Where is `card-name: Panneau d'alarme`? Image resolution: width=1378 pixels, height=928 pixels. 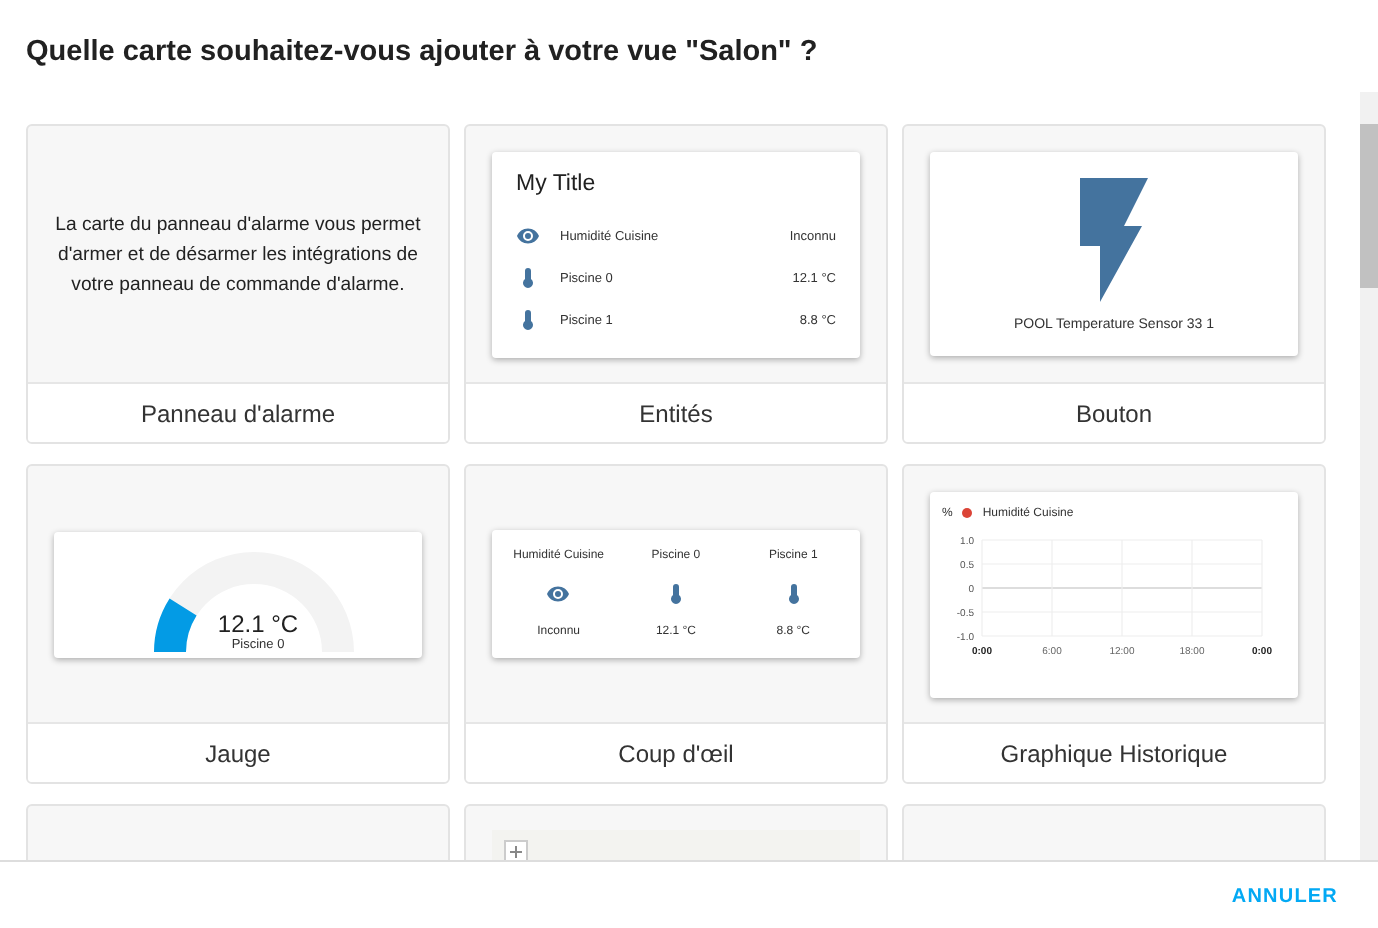 card-name: Panneau d'alarme is located at coordinates (238, 413).